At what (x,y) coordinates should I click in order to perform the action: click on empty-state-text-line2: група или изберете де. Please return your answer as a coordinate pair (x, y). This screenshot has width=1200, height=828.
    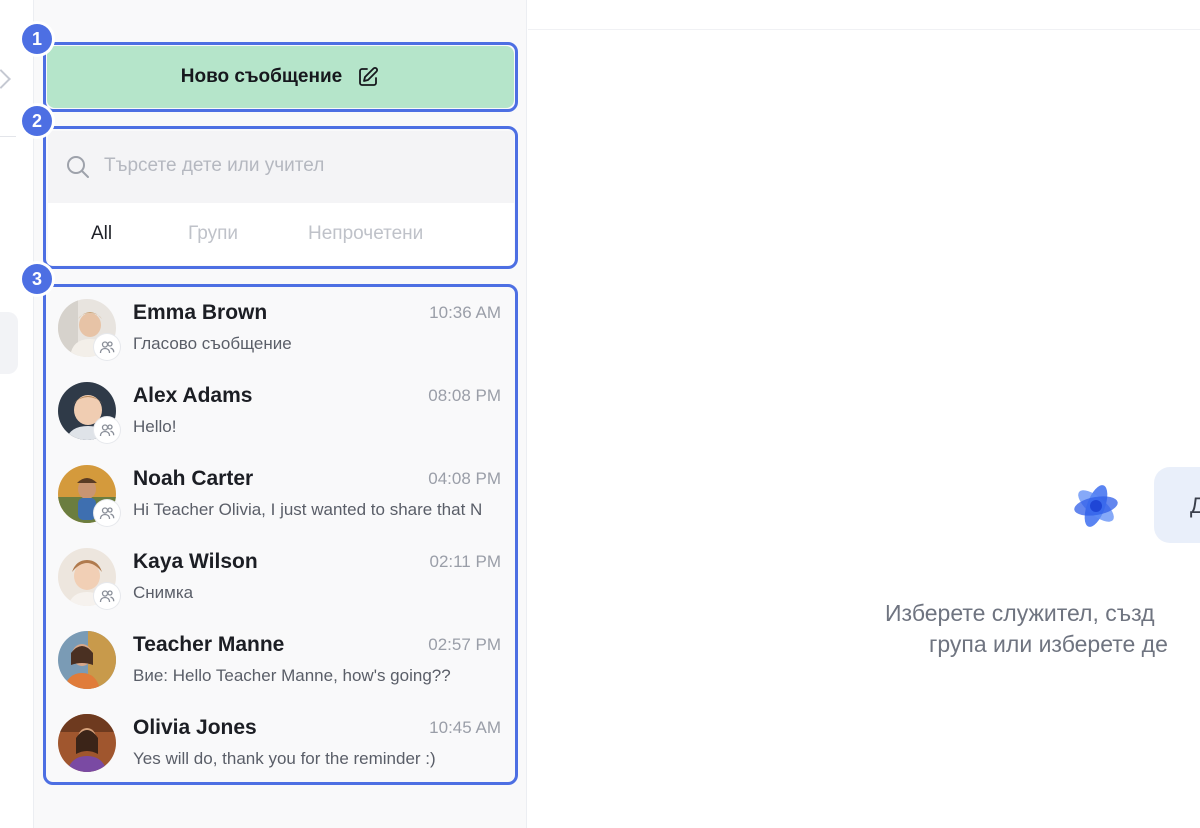
    Looking at the image, I should click on (1048, 644).